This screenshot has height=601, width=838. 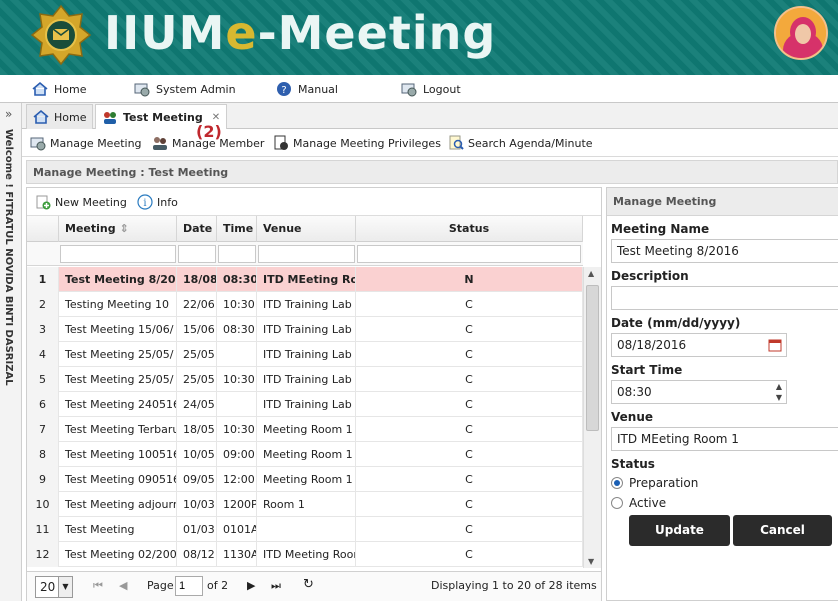 I want to click on description-input, so click(x=724, y=298).